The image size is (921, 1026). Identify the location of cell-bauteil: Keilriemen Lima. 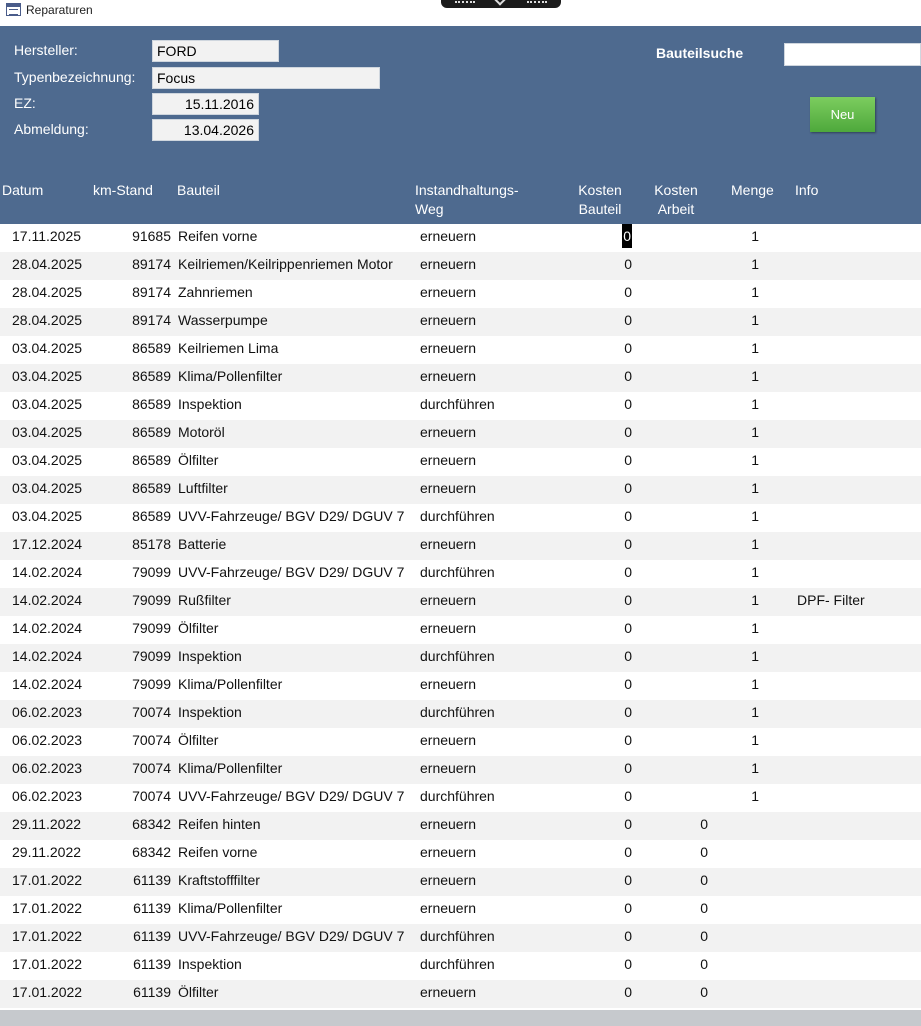
(292, 348).